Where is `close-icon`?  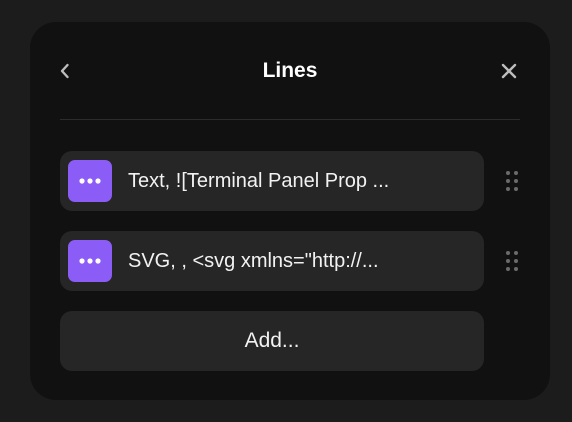 close-icon is located at coordinates (509, 71).